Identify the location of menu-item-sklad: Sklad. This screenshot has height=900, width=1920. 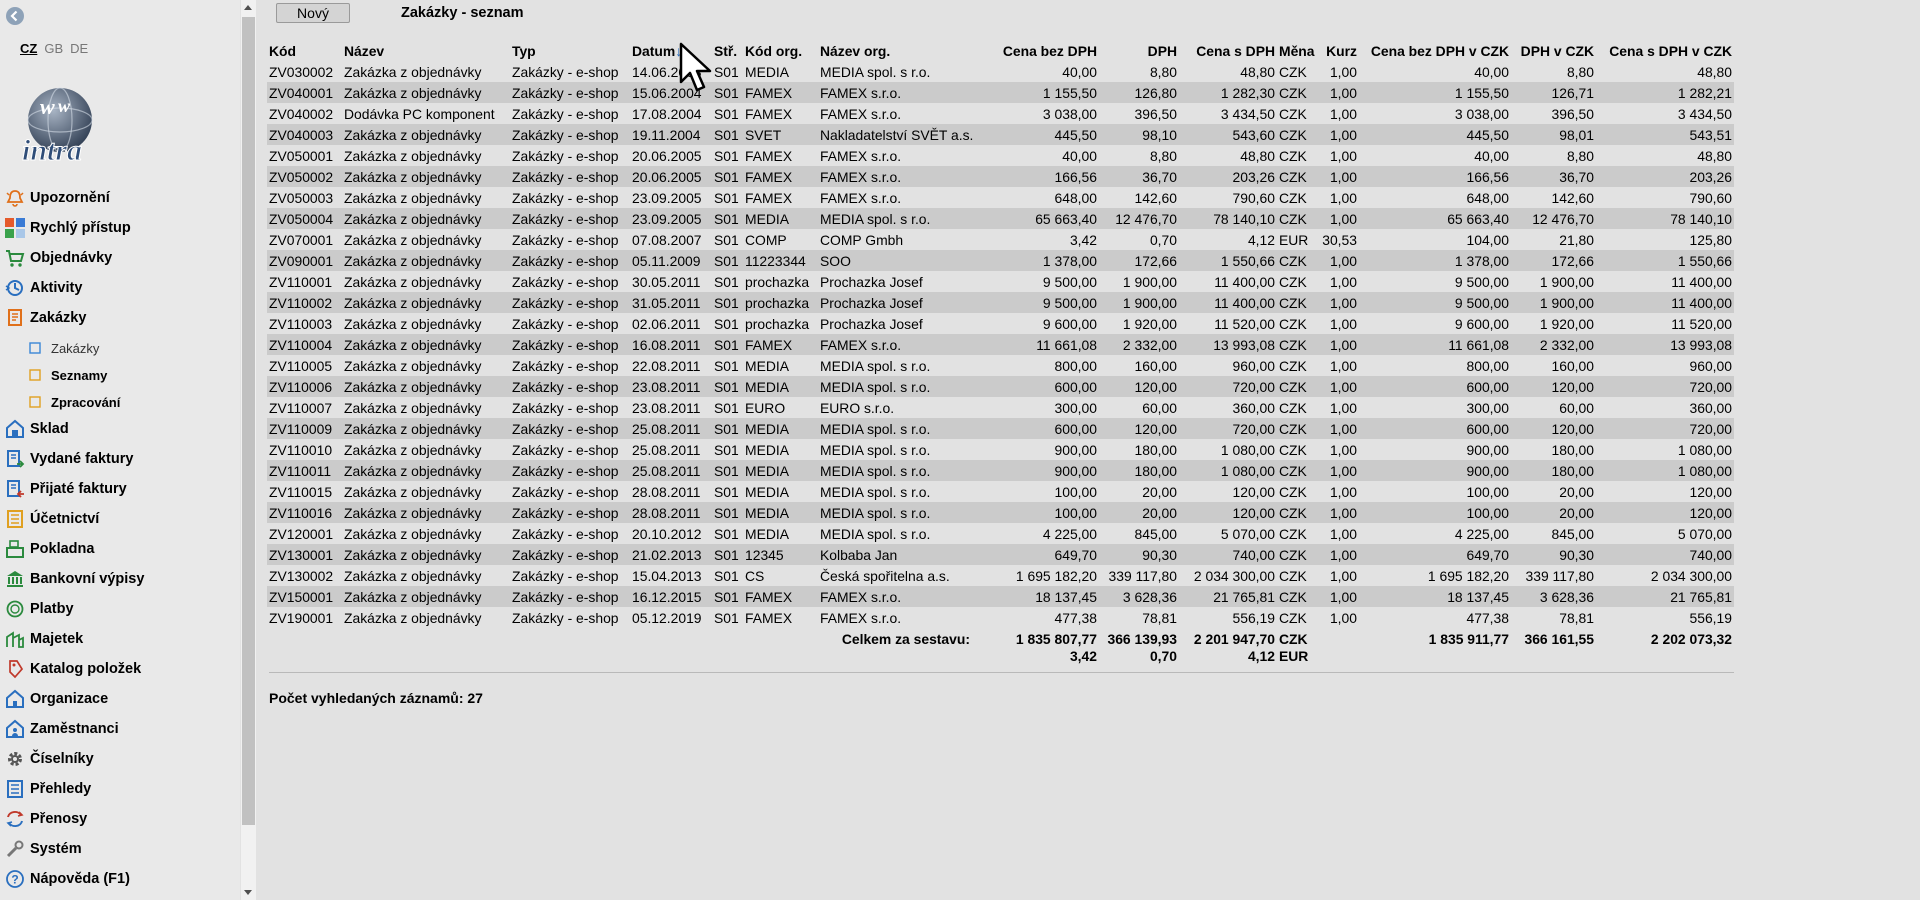
(36, 429).